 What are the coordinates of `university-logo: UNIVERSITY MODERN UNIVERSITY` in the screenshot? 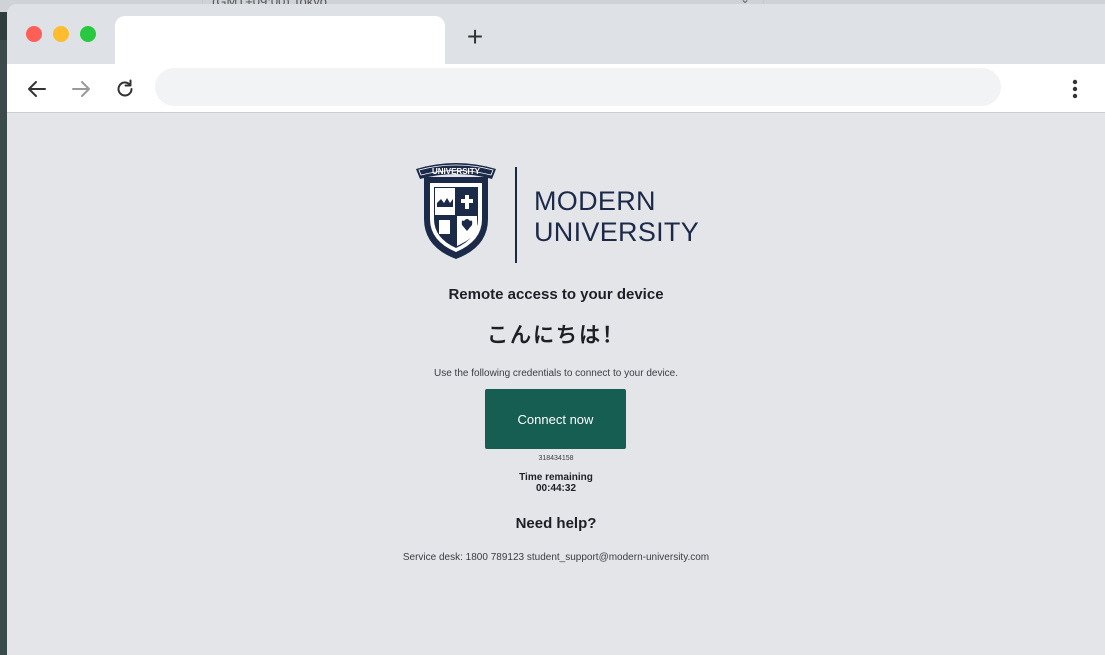 It's located at (559, 214).